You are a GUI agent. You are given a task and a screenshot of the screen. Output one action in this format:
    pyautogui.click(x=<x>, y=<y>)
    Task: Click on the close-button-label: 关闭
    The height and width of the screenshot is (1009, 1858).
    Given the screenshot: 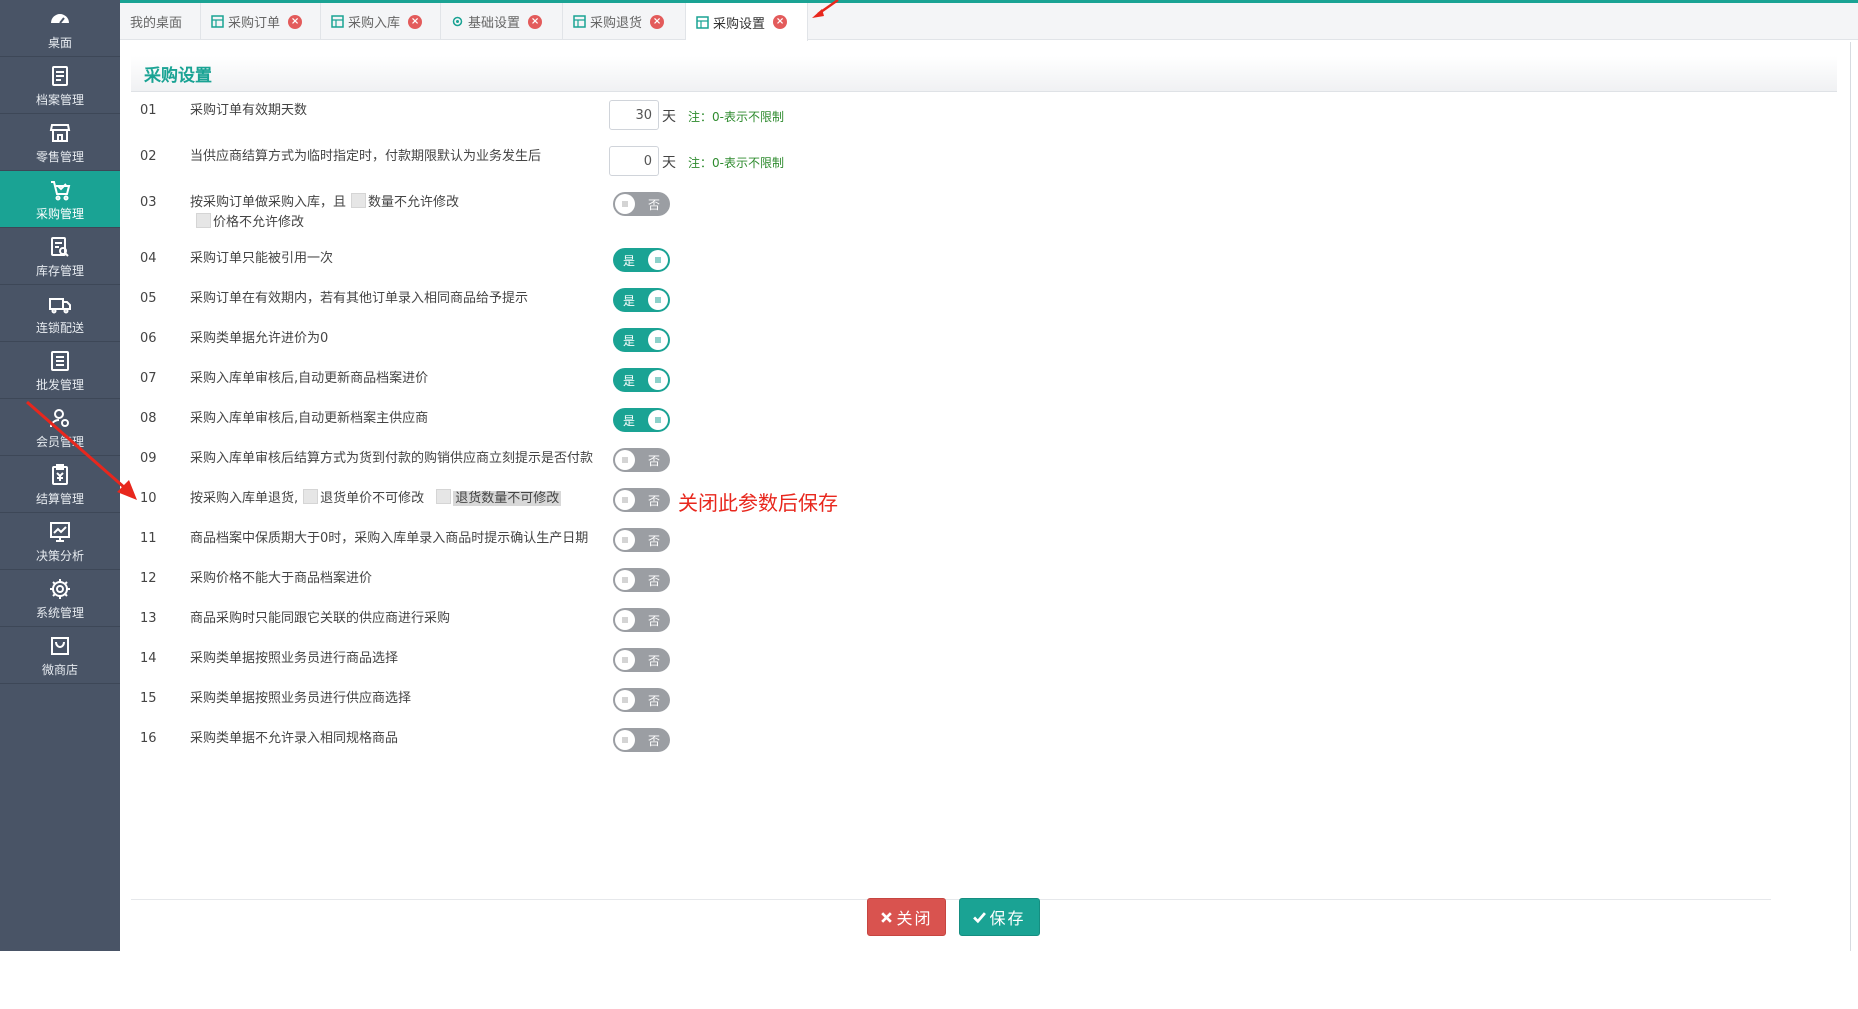 What is the action you would take?
    pyautogui.click(x=914, y=918)
    